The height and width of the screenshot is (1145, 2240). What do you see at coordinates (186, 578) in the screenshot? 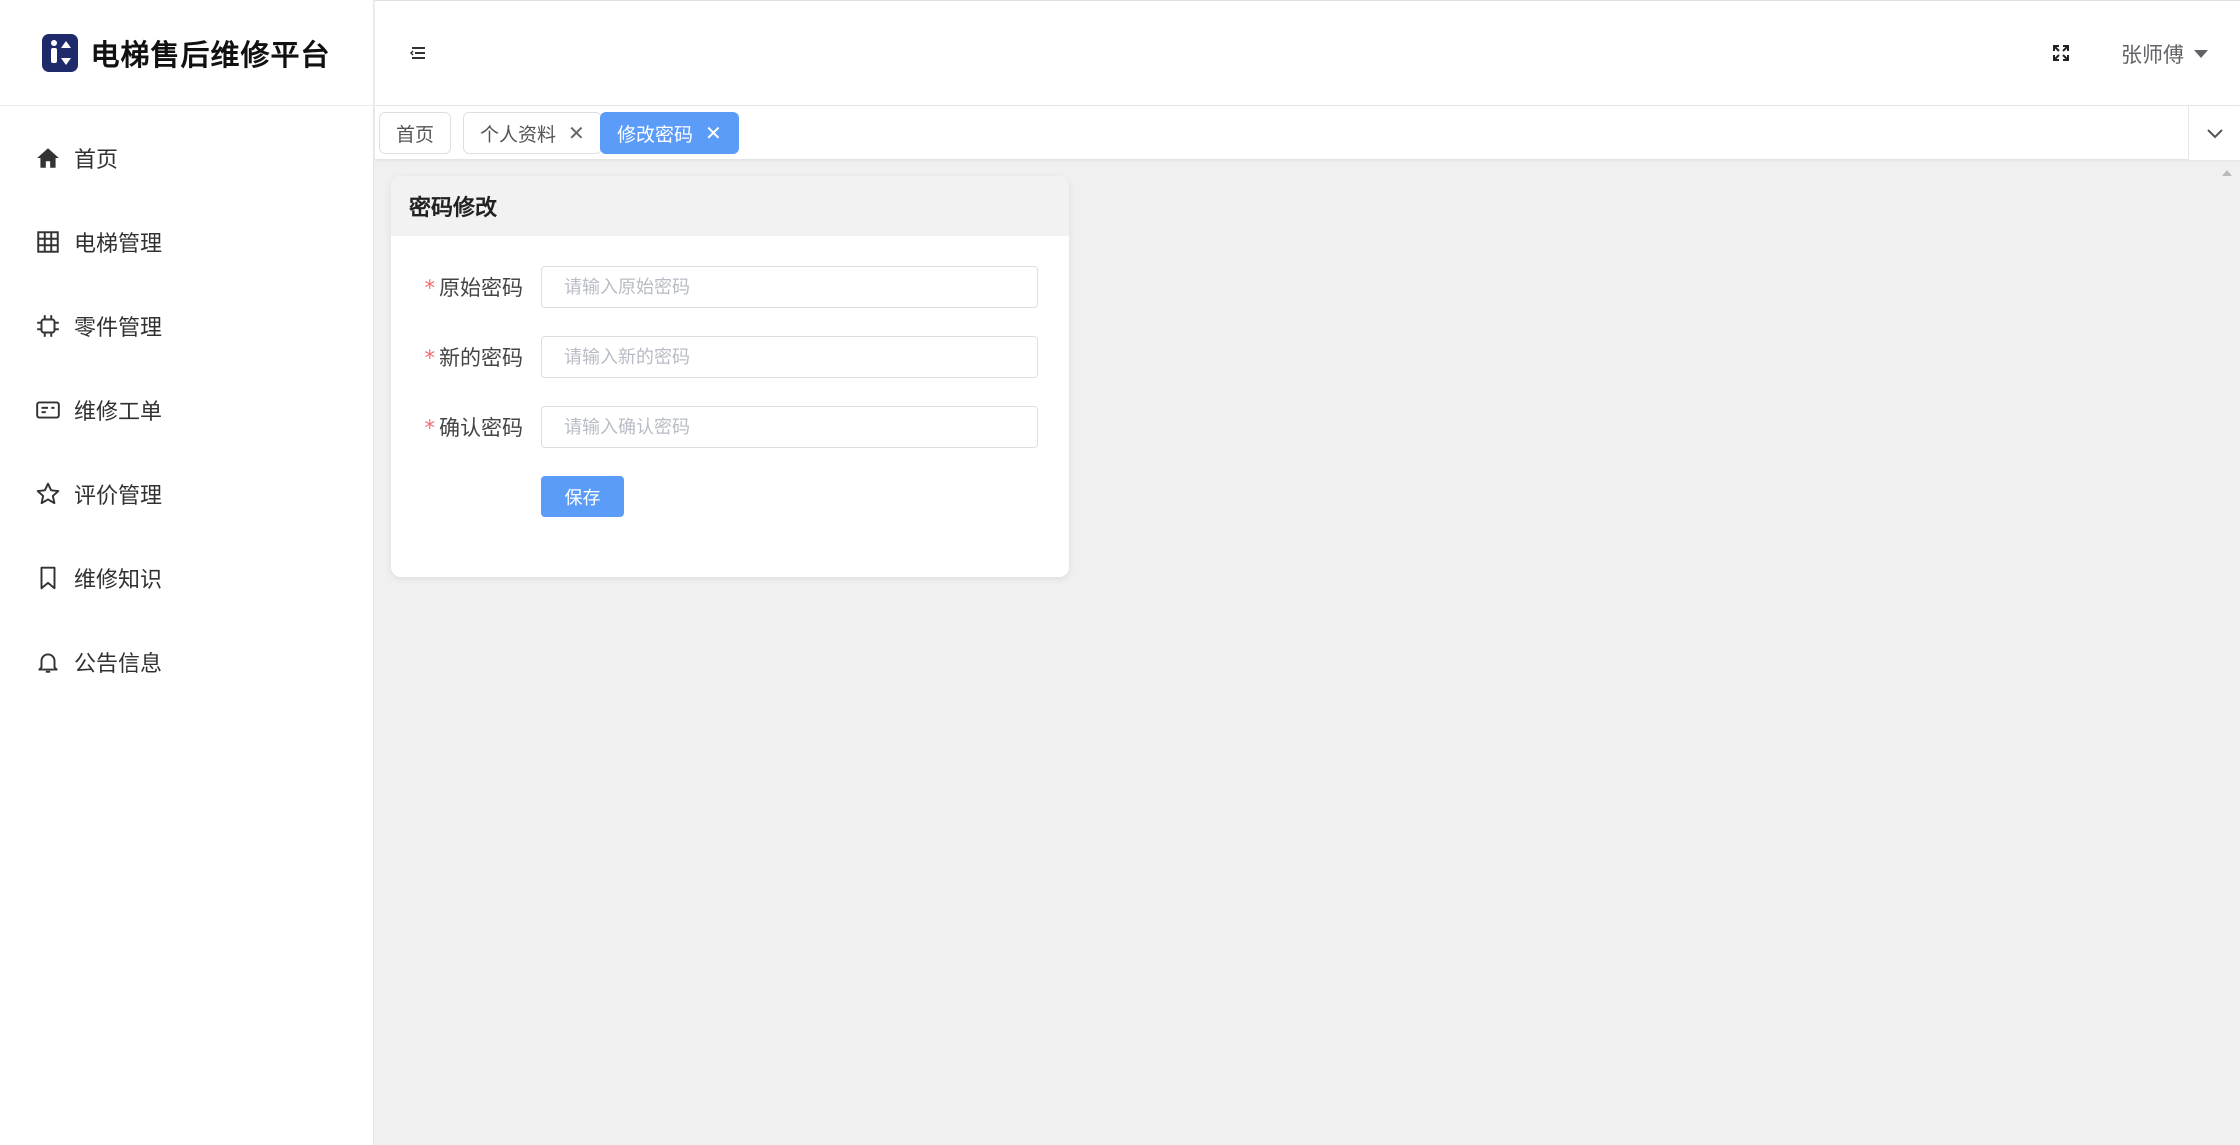
I see `sidebar-item-knowledge: 维修知识` at bounding box center [186, 578].